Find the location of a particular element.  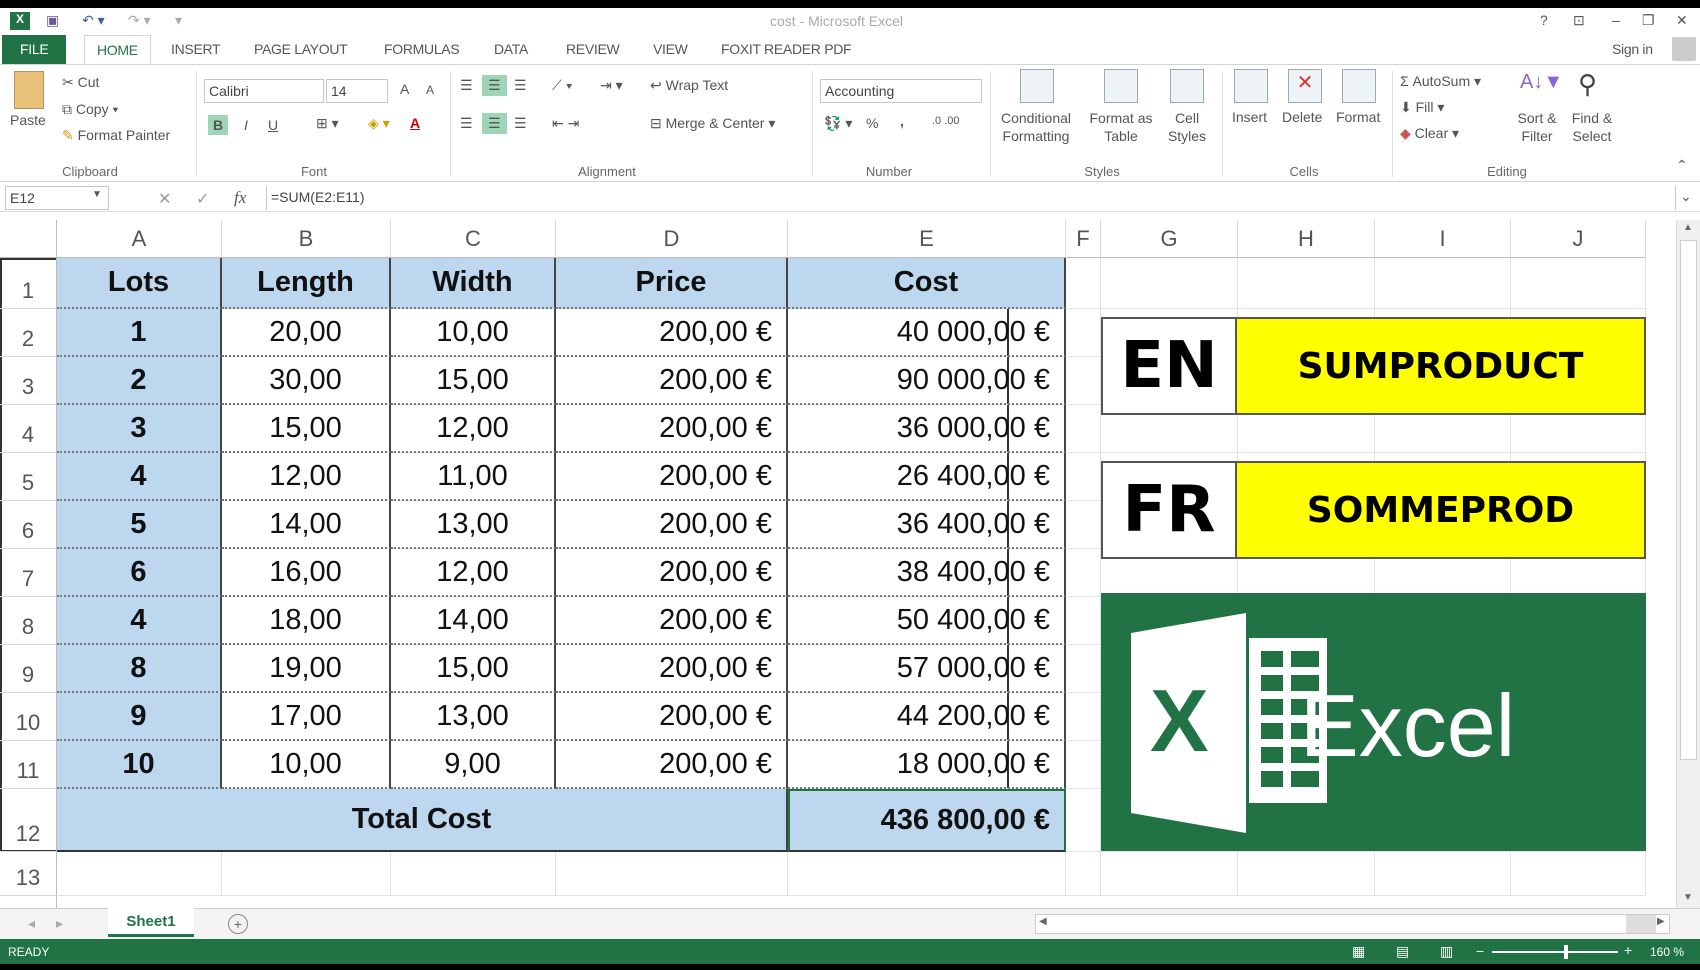

conditional-formatting-button: Conditional Formatting is located at coordinates (1036, 127).